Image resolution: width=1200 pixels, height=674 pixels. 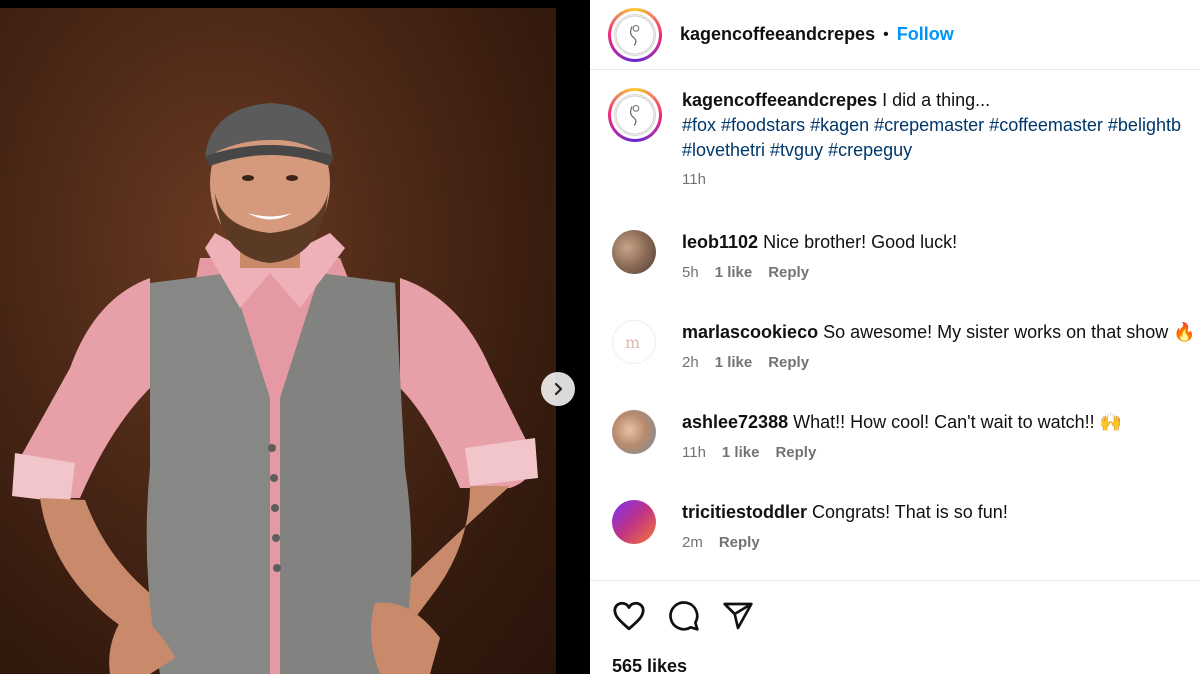 What do you see at coordinates (694, 452) in the screenshot?
I see `comment-time: 11h` at bounding box center [694, 452].